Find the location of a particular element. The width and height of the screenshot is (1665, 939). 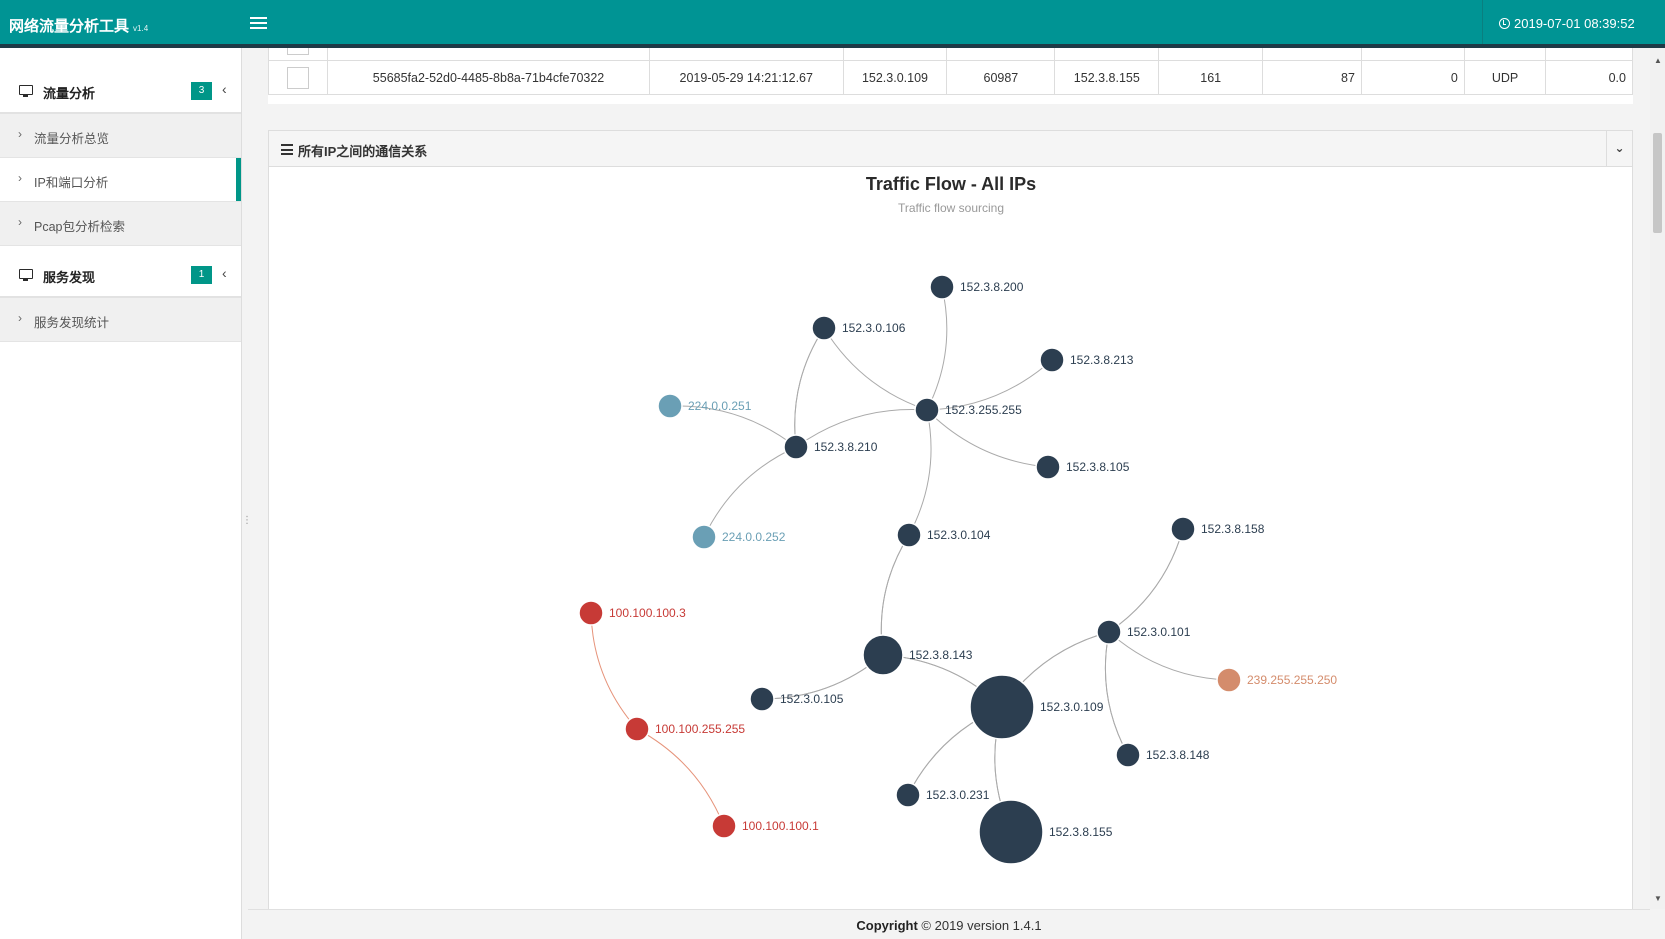

table-cell: 0 is located at coordinates (1412, 77).